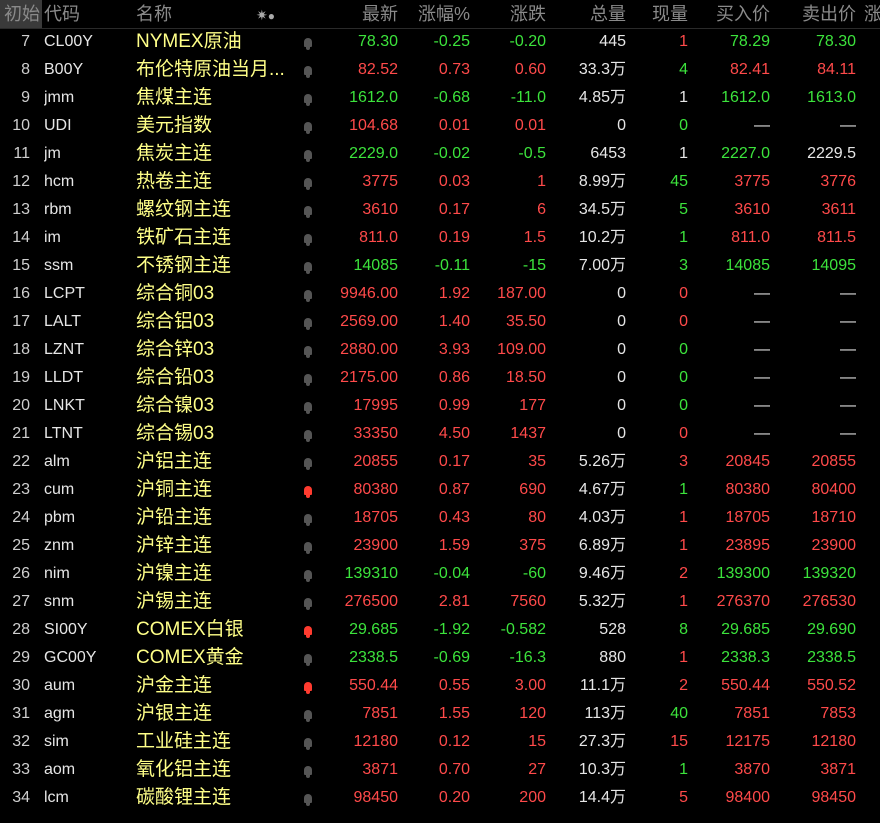  Describe the element at coordinates (440, 490) in the screenshot. I see `table-row: 23 cum 沪铜主连 80380 0.87 690 4.67万 1 80380 80400` at that location.